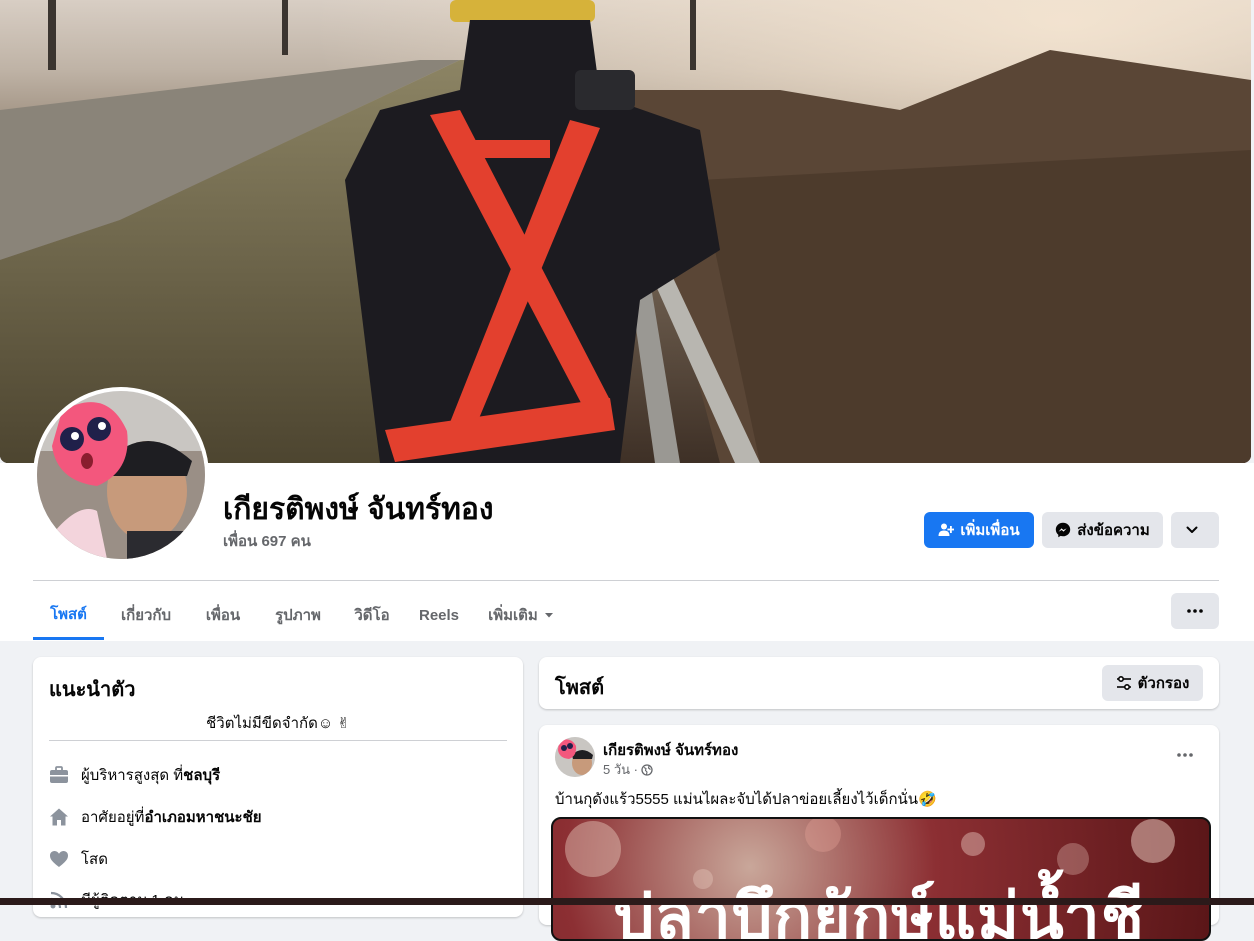  Describe the element at coordinates (278, 740) in the screenshot. I see `intro-divider` at that location.